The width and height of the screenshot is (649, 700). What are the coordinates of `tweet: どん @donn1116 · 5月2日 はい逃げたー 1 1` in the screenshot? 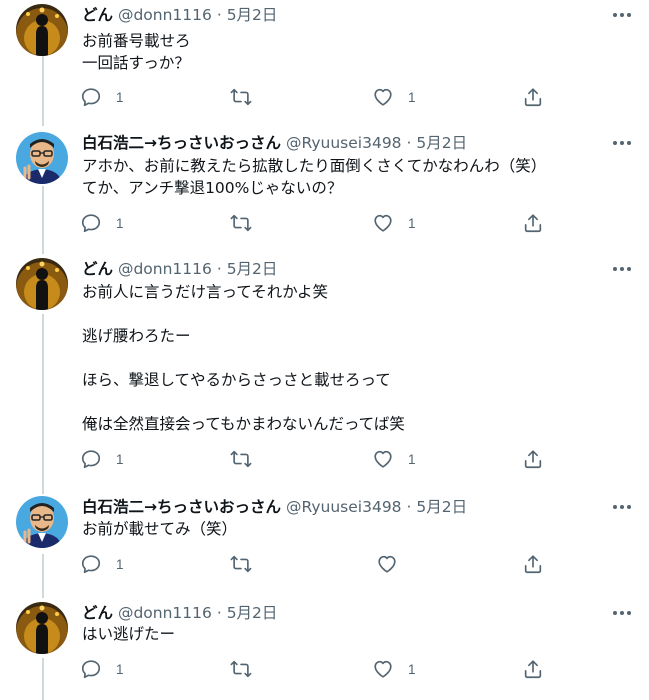 It's located at (324, 646).